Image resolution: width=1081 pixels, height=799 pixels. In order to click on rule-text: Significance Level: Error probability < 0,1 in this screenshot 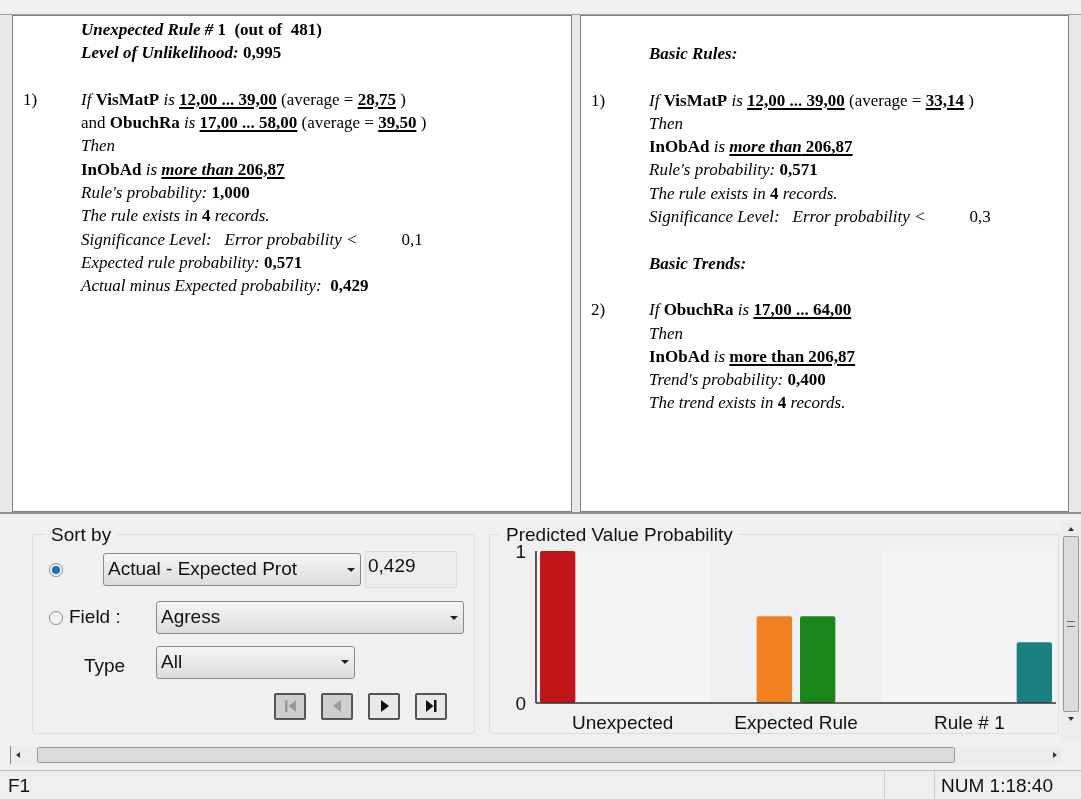, I will do `click(252, 239)`.